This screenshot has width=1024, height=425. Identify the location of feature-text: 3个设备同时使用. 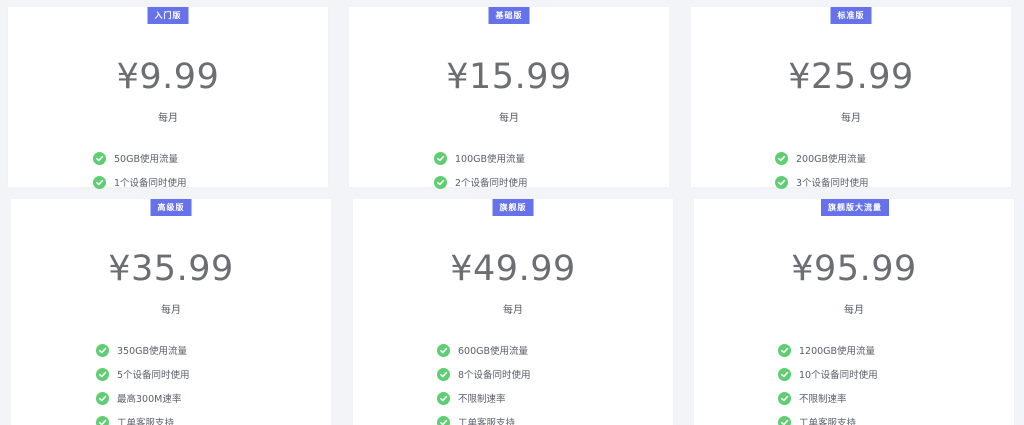
(832, 183).